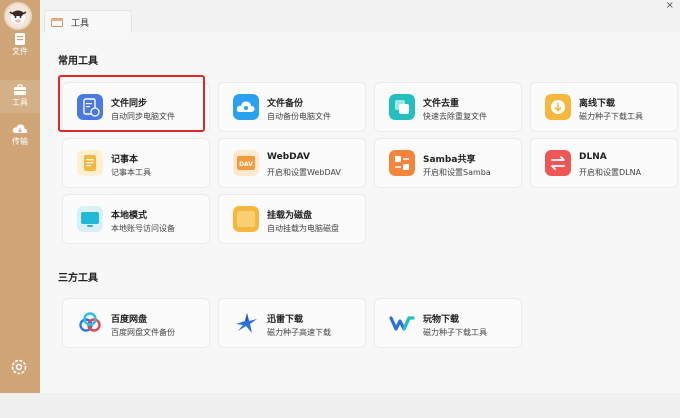 The image size is (680, 418). Describe the element at coordinates (246, 323) in the screenshot. I see `xunlei-icon` at that location.